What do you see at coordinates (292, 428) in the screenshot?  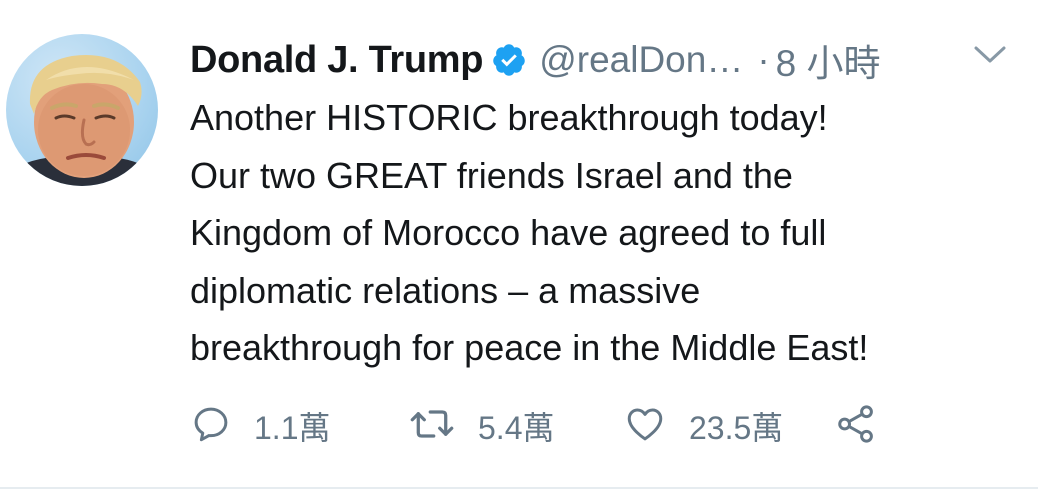 I see `reply-count: 1.1萬` at bounding box center [292, 428].